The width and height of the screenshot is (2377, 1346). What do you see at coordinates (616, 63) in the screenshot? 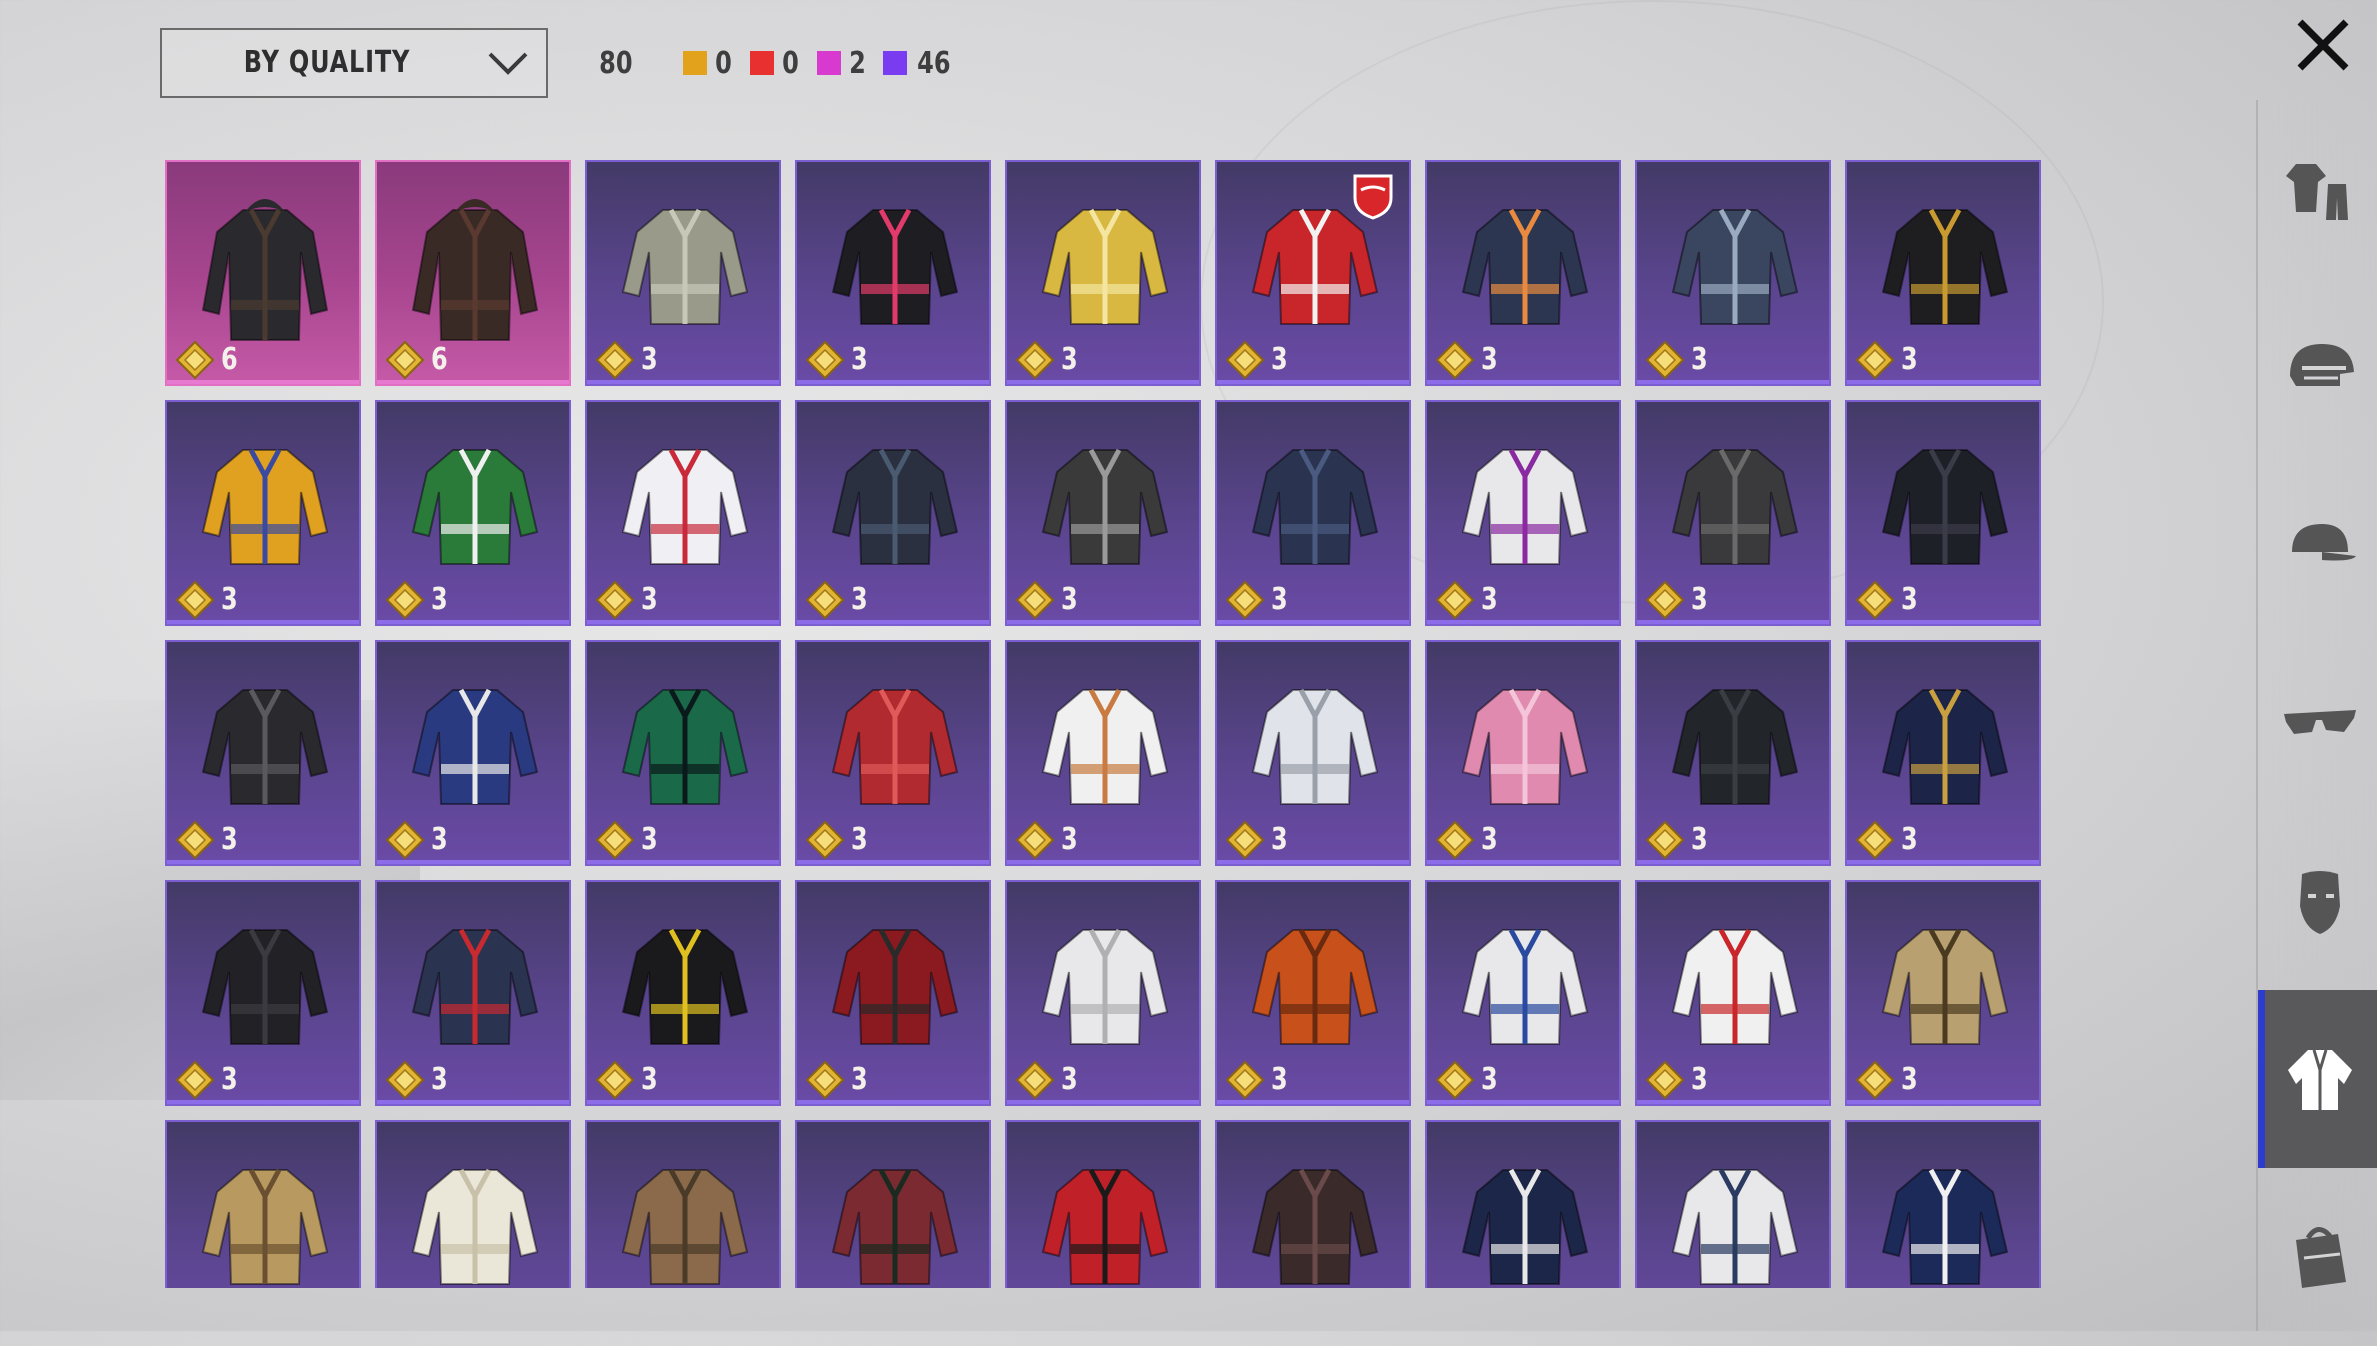
I see `total-count: 80` at bounding box center [616, 63].